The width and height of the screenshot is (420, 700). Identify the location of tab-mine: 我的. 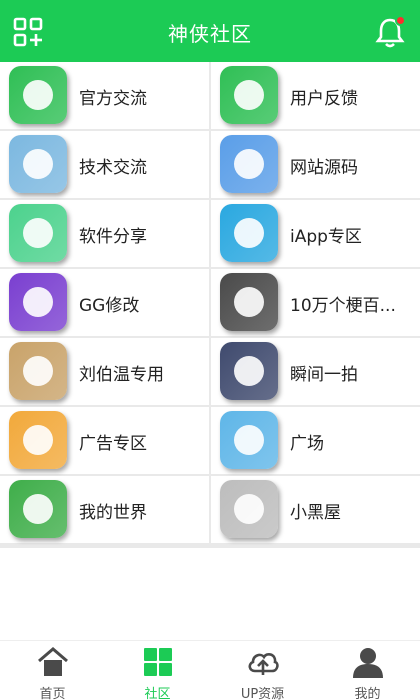
(367, 670).